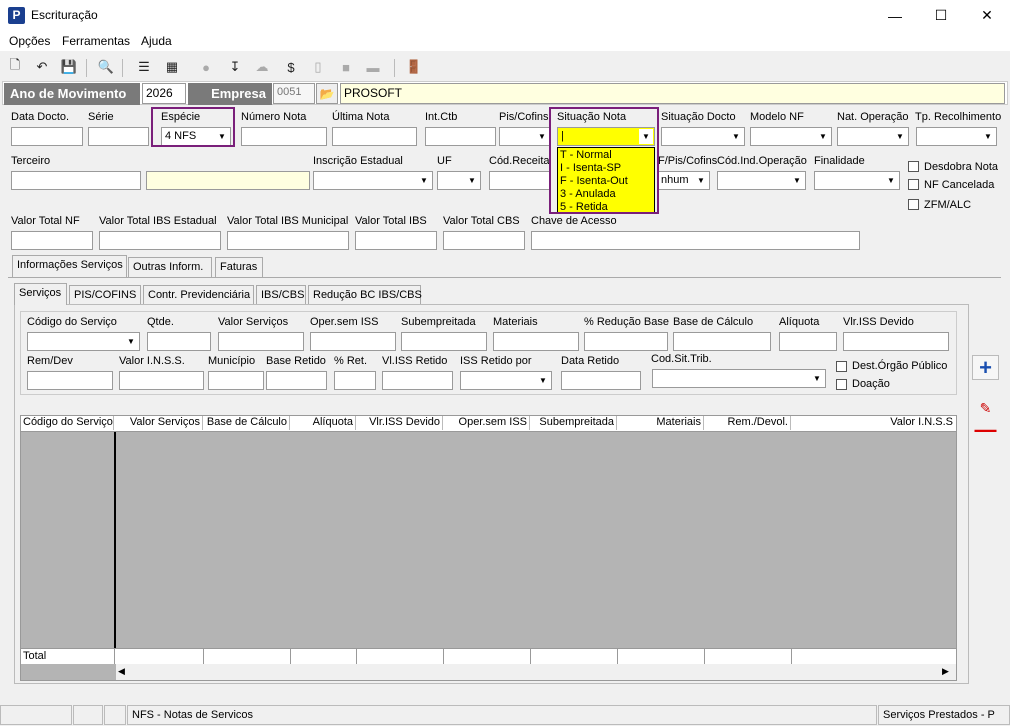 This screenshot has height=726, width=1010. What do you see at coordinates (327, 93) in the screenshot?
I see `folder-open-icon: 📂` at bounding box center [327, 93].